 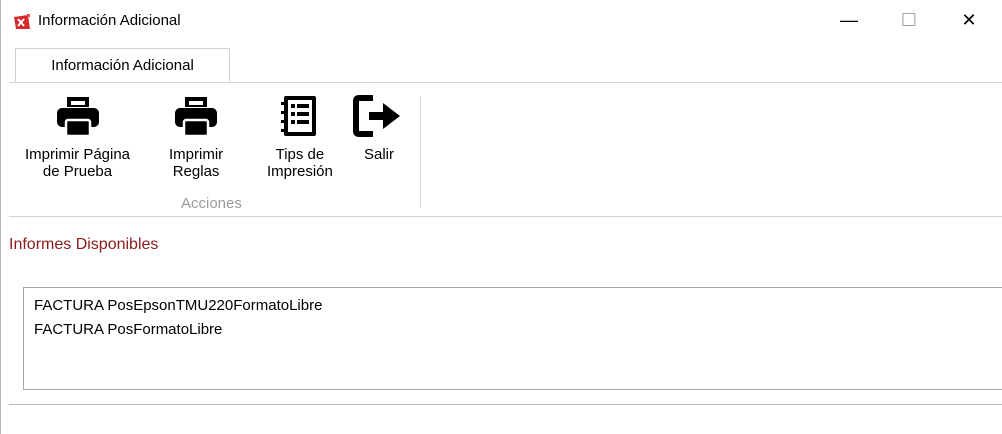 What do you see at coordinates (300, 171) in the screenshot?
I see `button-label-line2: Impresión` at bounding box center [300, 171].